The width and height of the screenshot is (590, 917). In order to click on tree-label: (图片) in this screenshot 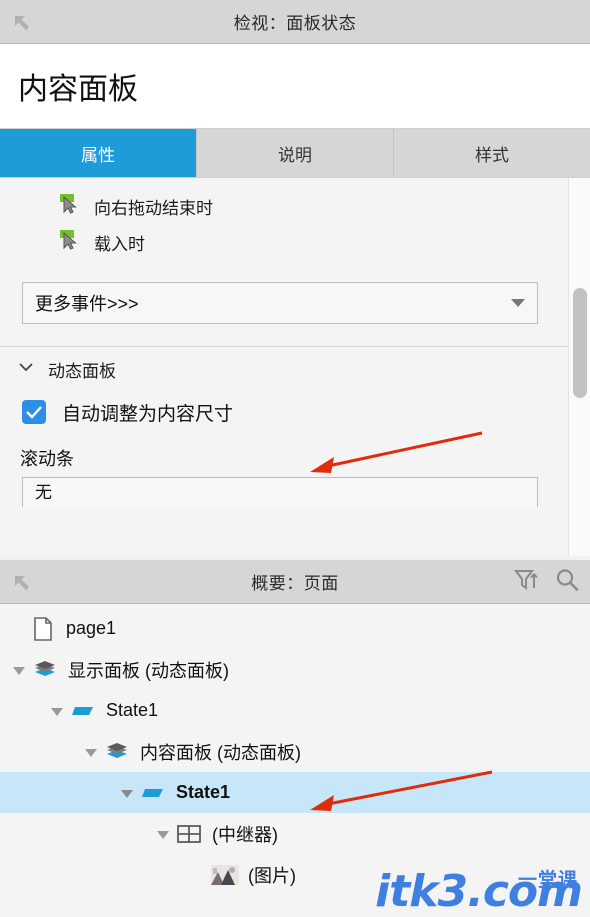, I will do `click(272, 875)`.